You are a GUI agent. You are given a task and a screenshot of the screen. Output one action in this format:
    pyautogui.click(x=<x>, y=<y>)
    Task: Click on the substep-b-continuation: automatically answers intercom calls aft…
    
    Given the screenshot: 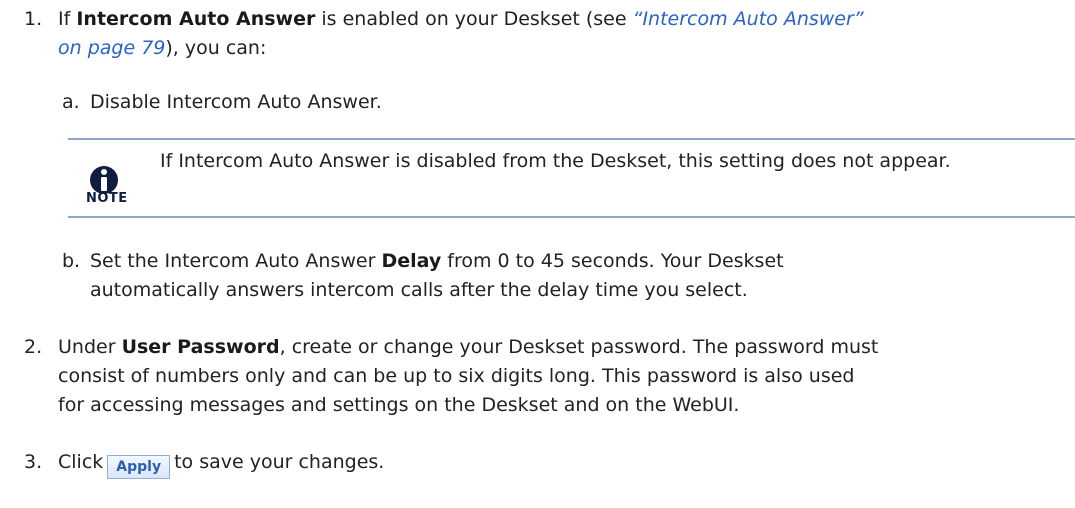 What is the action you would take?
    pyautogui.click(x=419, y=290)
    